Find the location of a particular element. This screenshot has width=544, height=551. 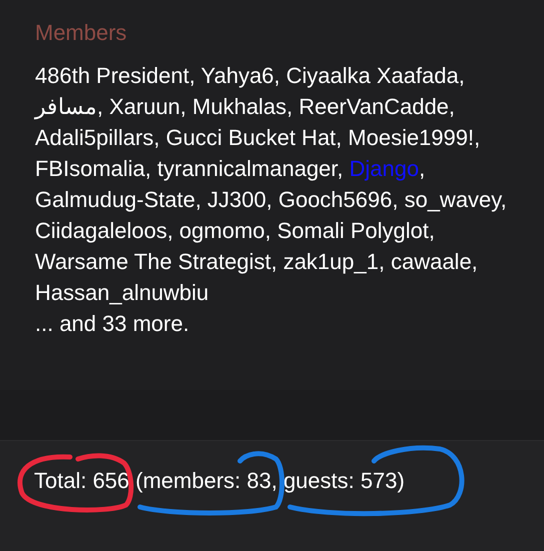

section-title: Members is located at coordinates (81, 33).